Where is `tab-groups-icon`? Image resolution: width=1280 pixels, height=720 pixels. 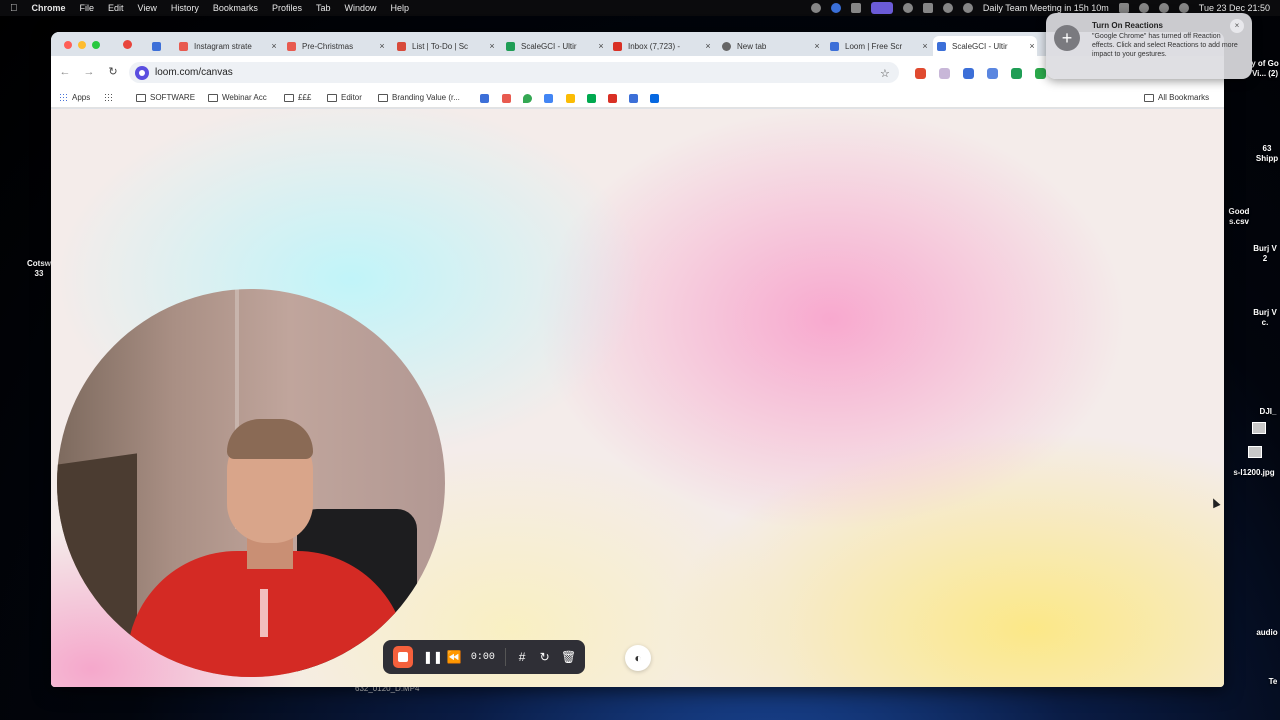 tab-groups-icon is located at coordinates (108, 97).